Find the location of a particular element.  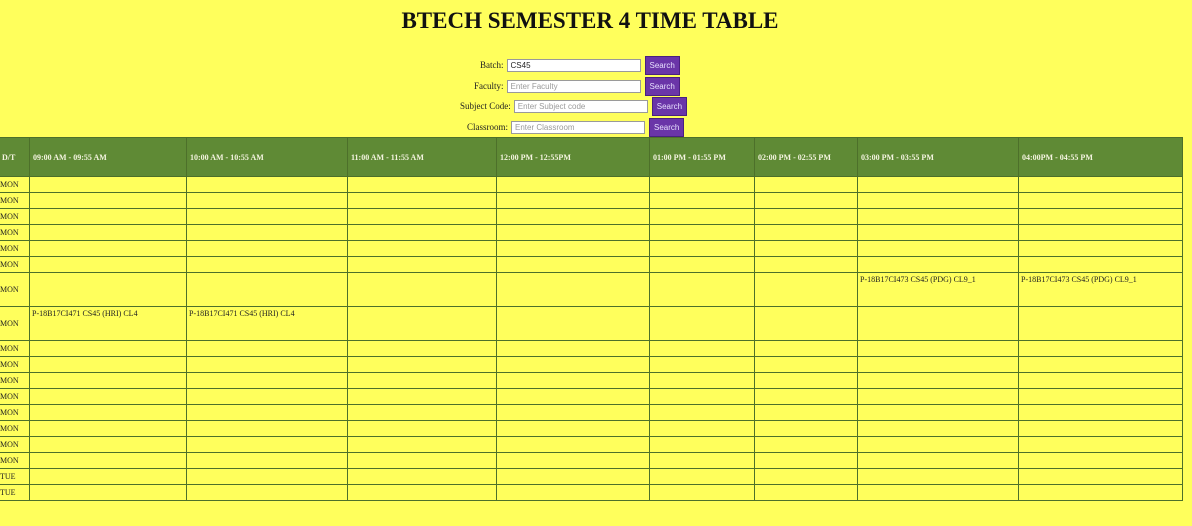

batch-input is located at coordinates (573, 65).